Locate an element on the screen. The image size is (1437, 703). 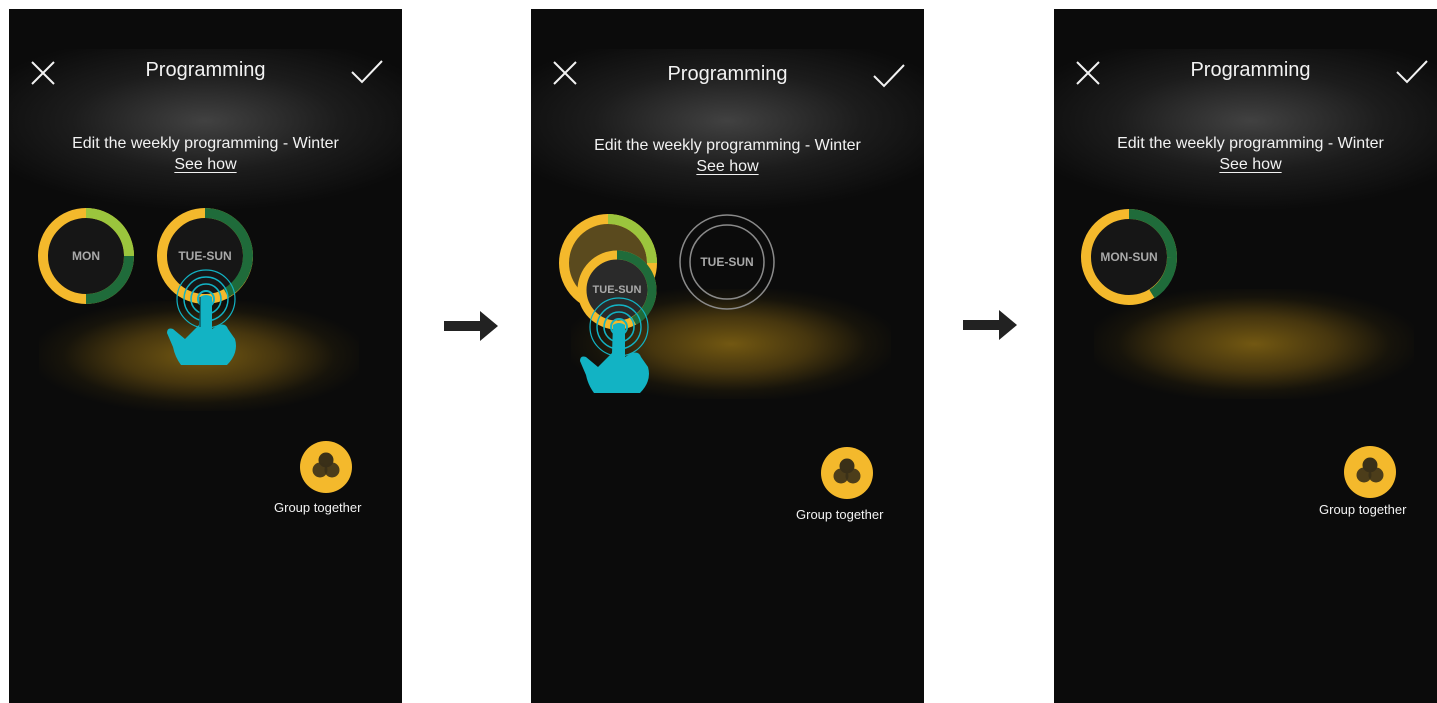
day-ring-empty-slot: TUE-SUN is located at coordinates (727, 262).